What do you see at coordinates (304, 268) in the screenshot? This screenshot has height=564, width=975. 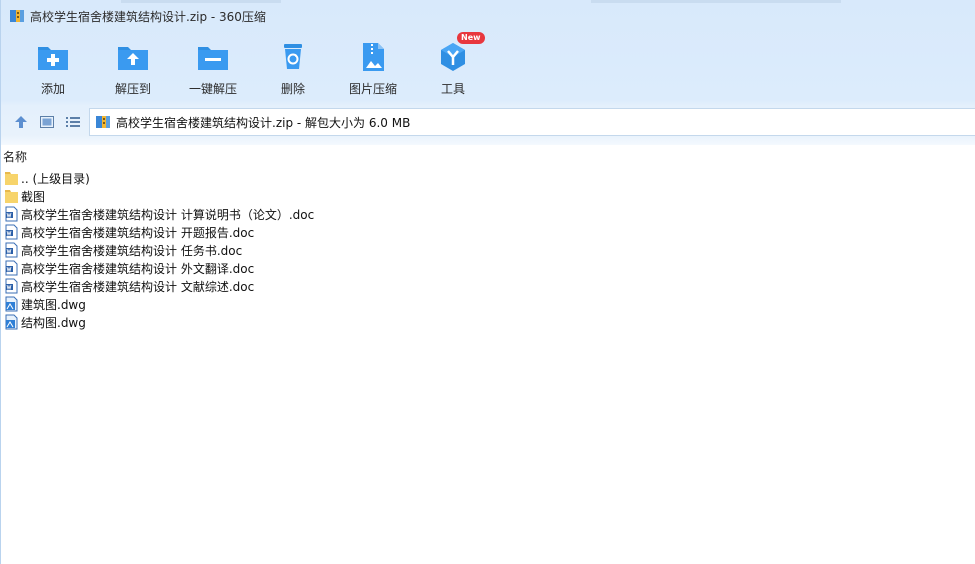 I see `list-item-doc: 高校学生宿舍楼建筑结构设计 外文翻译.doc` at bounding box center [304, 268].